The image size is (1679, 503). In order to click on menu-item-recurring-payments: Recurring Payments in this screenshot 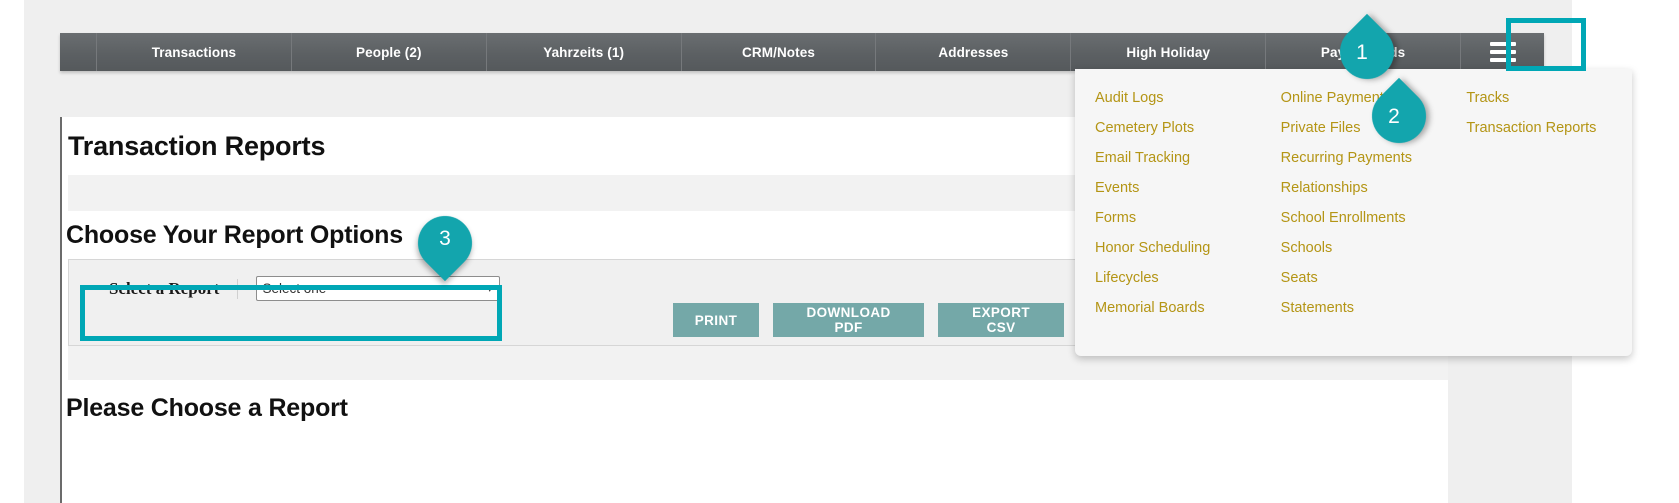, I will do `click(1364, 158)`.